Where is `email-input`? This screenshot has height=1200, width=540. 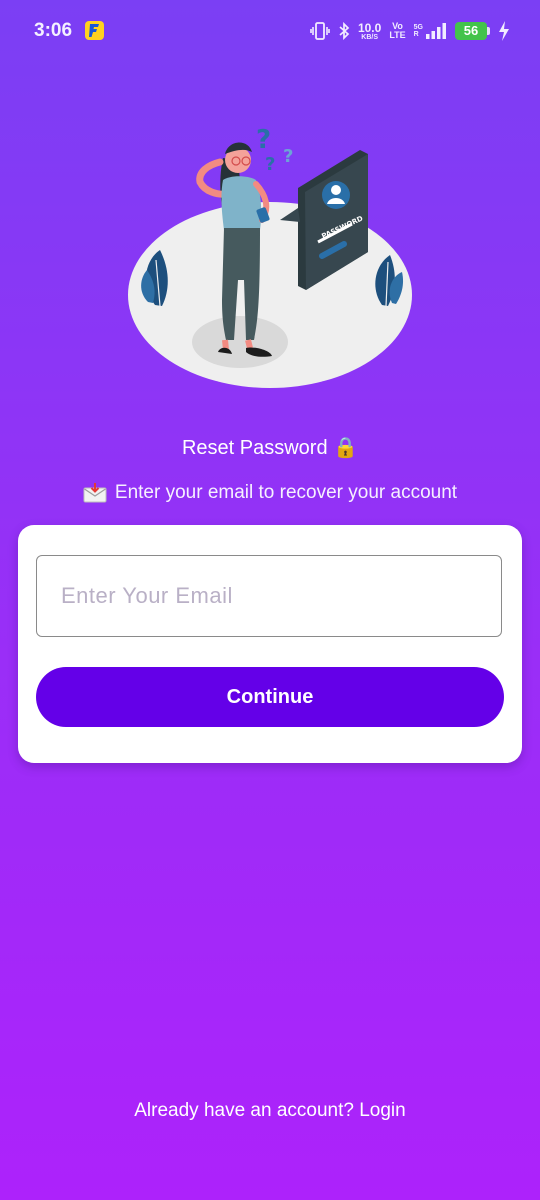 email-input is located at coordinates (269, 596).